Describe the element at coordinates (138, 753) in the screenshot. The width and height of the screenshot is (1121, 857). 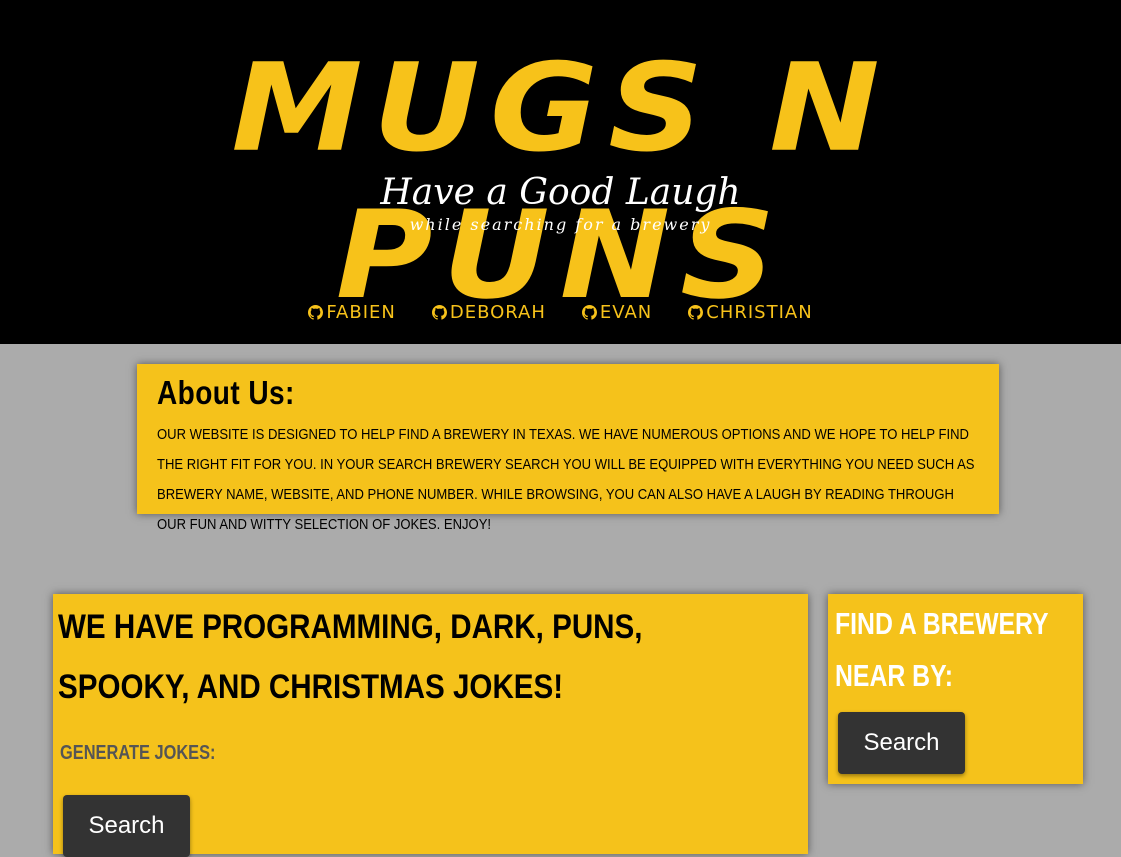
I see `generate-jokes-label: Generate Jokes:` at that location.